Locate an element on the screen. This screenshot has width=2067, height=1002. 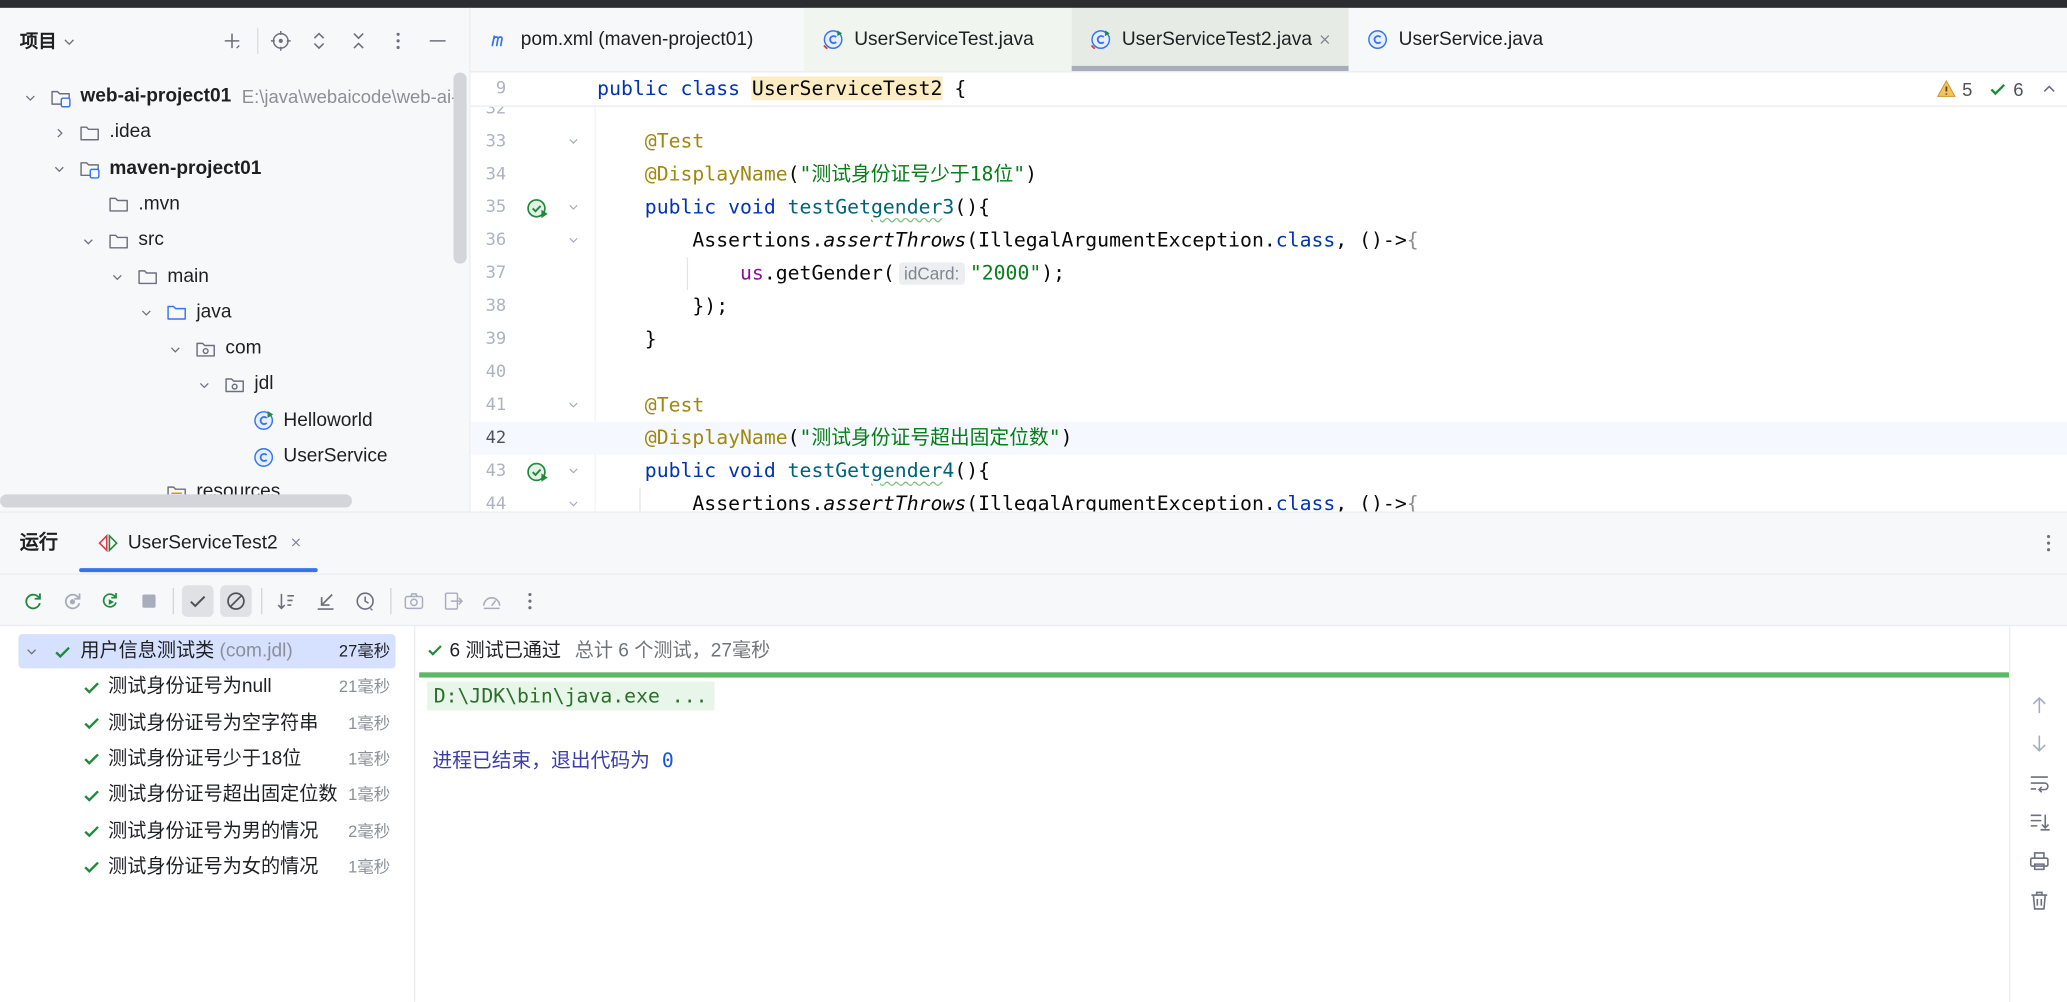
camera-button is located at coordinates (414, 601).